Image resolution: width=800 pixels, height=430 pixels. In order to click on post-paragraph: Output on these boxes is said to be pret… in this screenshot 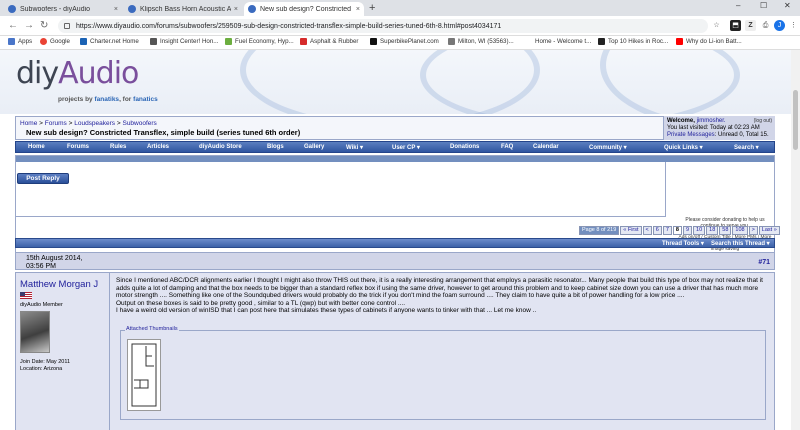, I will do `click(261, 303)`.